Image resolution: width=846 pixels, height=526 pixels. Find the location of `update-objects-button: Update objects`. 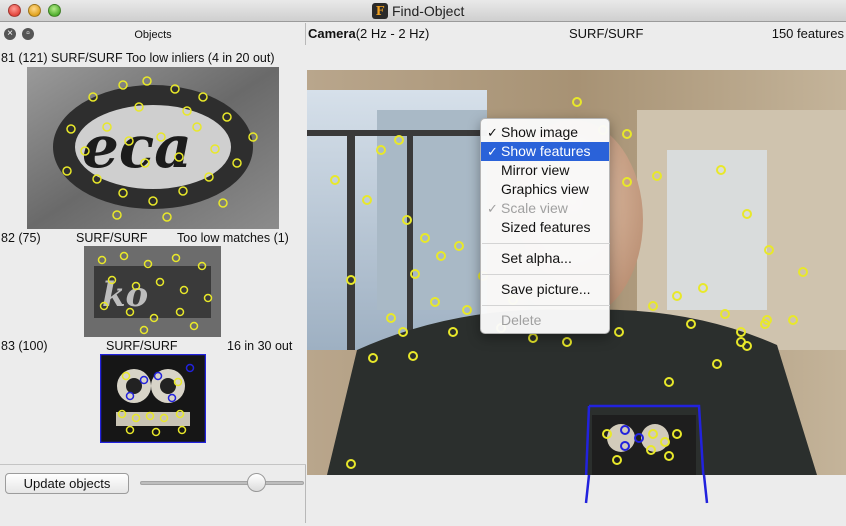

update-objects-button: Update objects is located at coordinates (67, 483).